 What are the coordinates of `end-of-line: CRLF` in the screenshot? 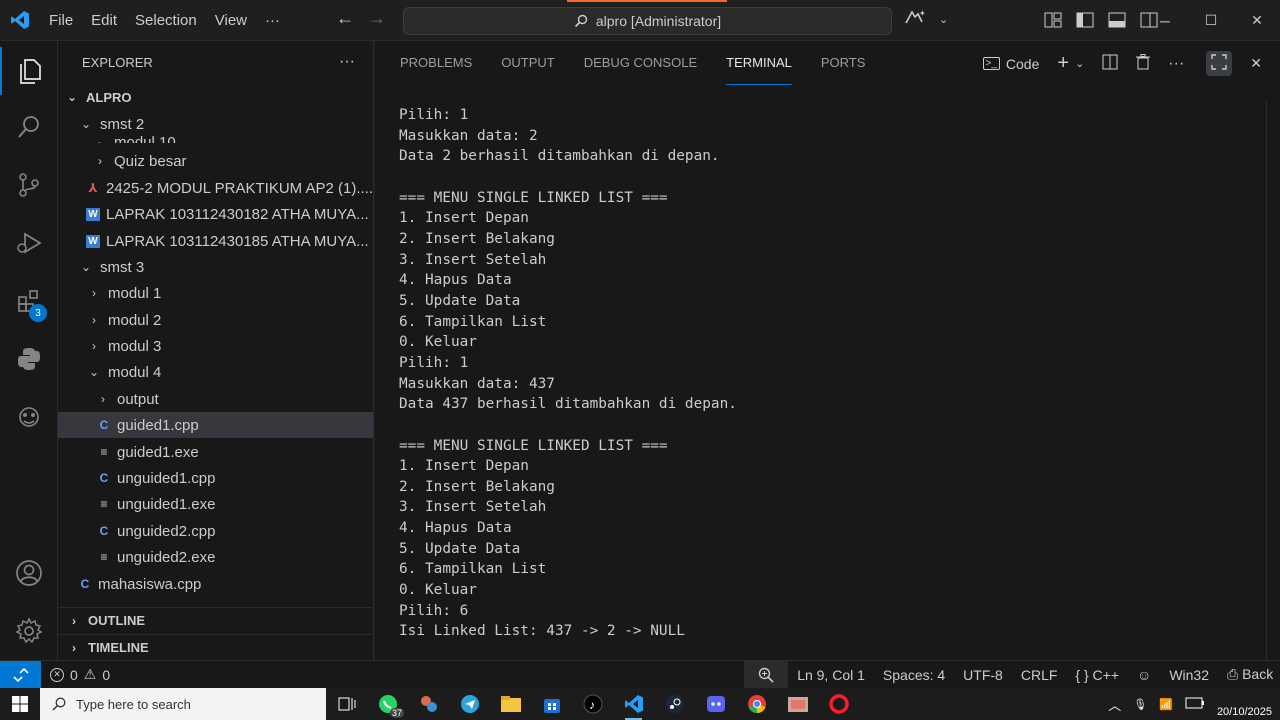 It's located at (1039, 675).